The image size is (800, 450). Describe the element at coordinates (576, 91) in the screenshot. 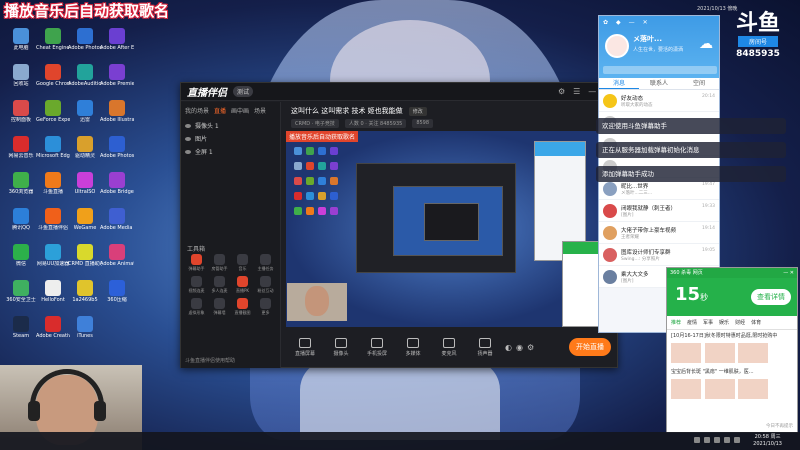

I see `menu-icon: ☰` at that location.